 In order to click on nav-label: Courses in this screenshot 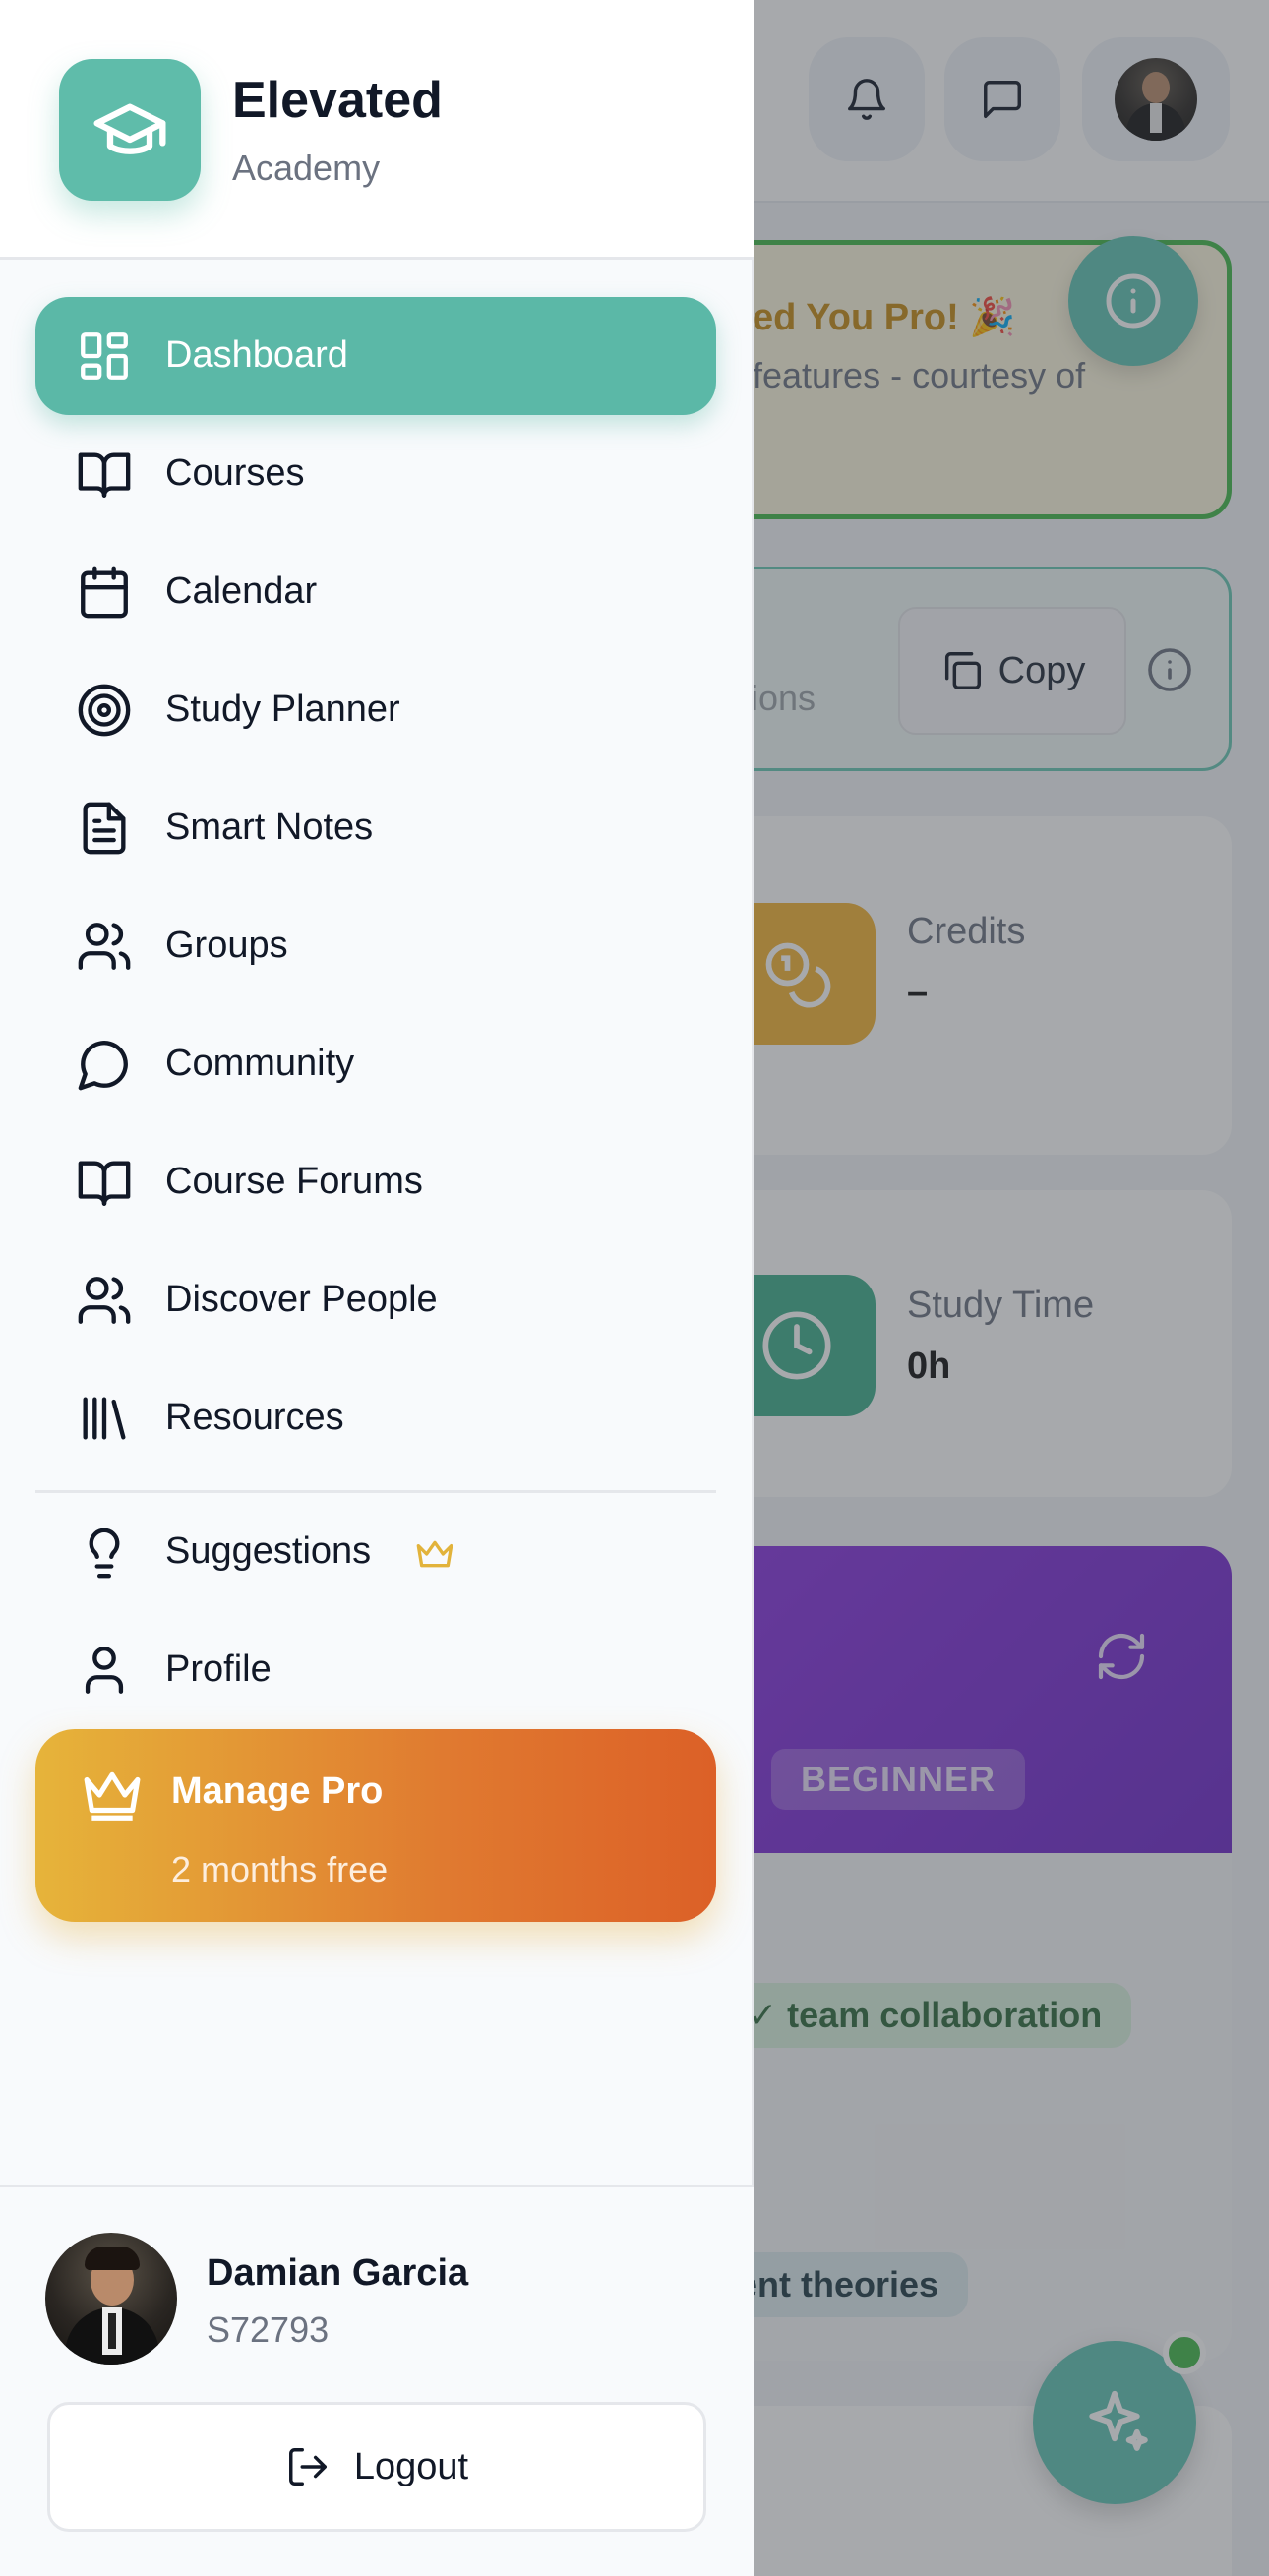, I will do `click(235, 473)`.